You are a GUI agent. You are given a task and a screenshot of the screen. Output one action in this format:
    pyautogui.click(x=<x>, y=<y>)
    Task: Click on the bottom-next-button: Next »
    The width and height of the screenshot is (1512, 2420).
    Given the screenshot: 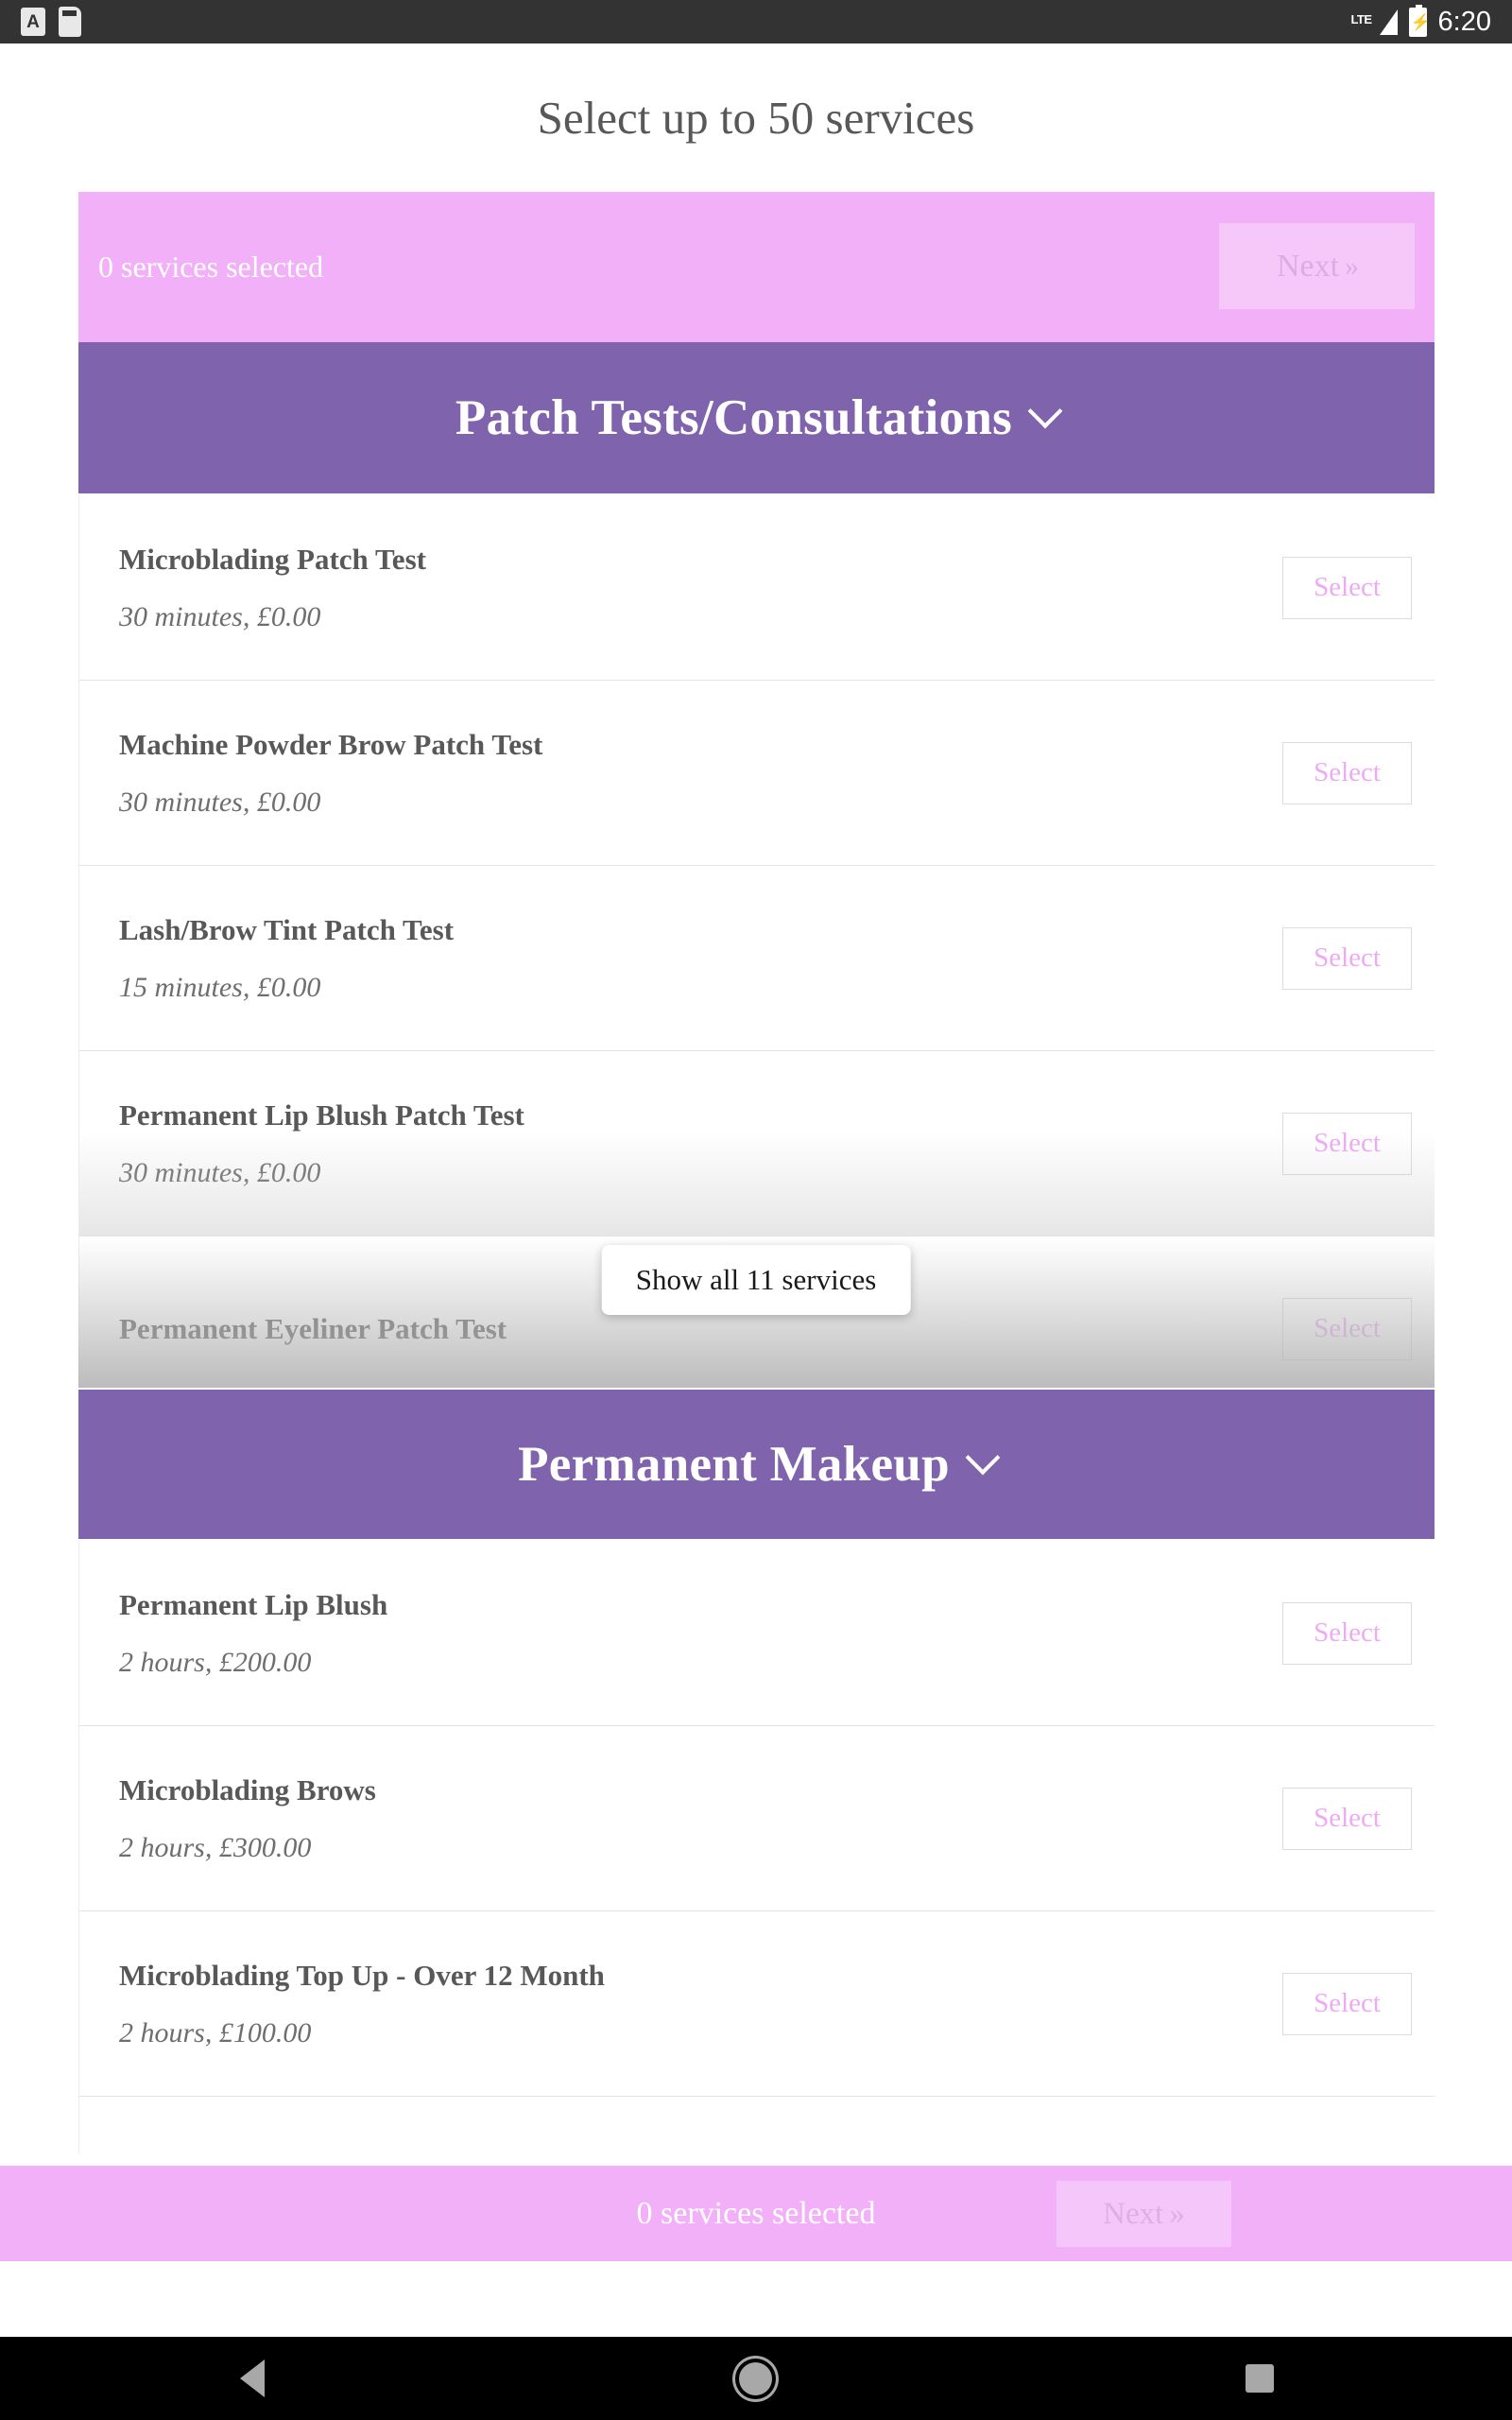 What is the action you would take?
    pyautogui.click(x=1144, y=2214)
    